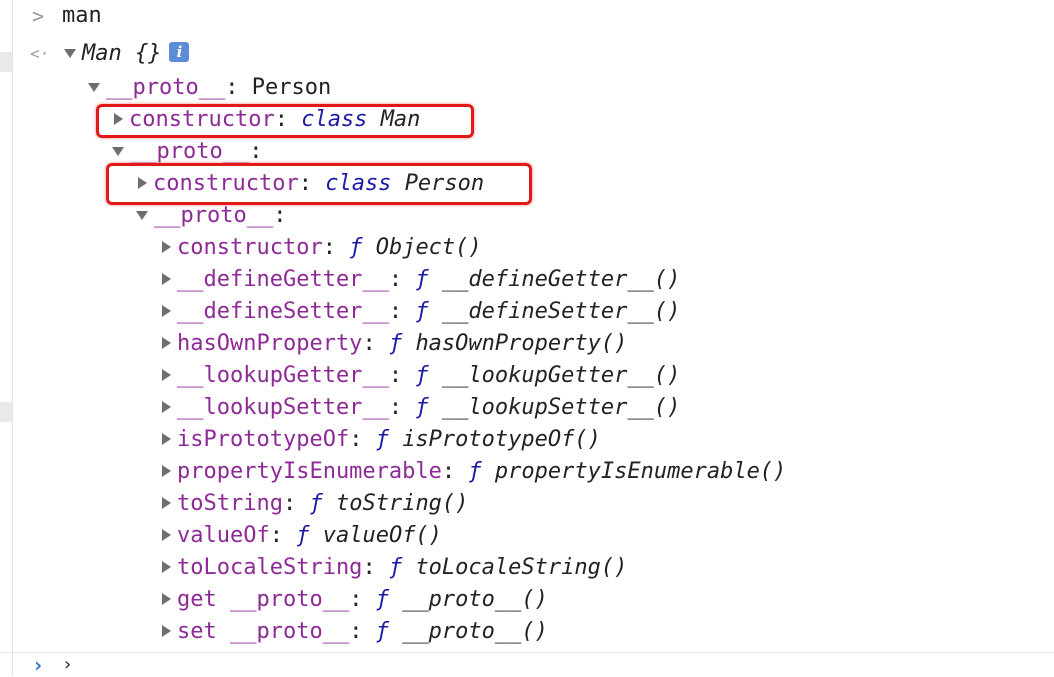  What do you see at coordinates (283, 375) in the screenshot?
I see `property-key: __lookupGetter__` at bounding box center [283, 375].